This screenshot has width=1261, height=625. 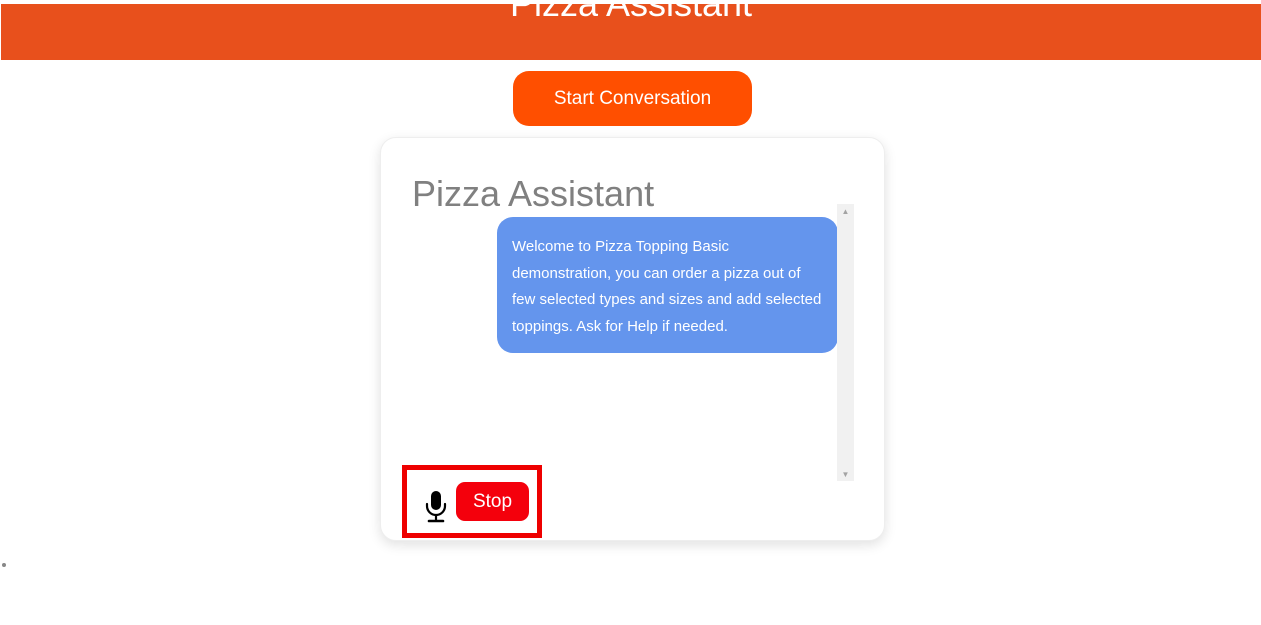 I want to click on messages-scrollbar: ▲ ▼, so click(x=845, y=342).